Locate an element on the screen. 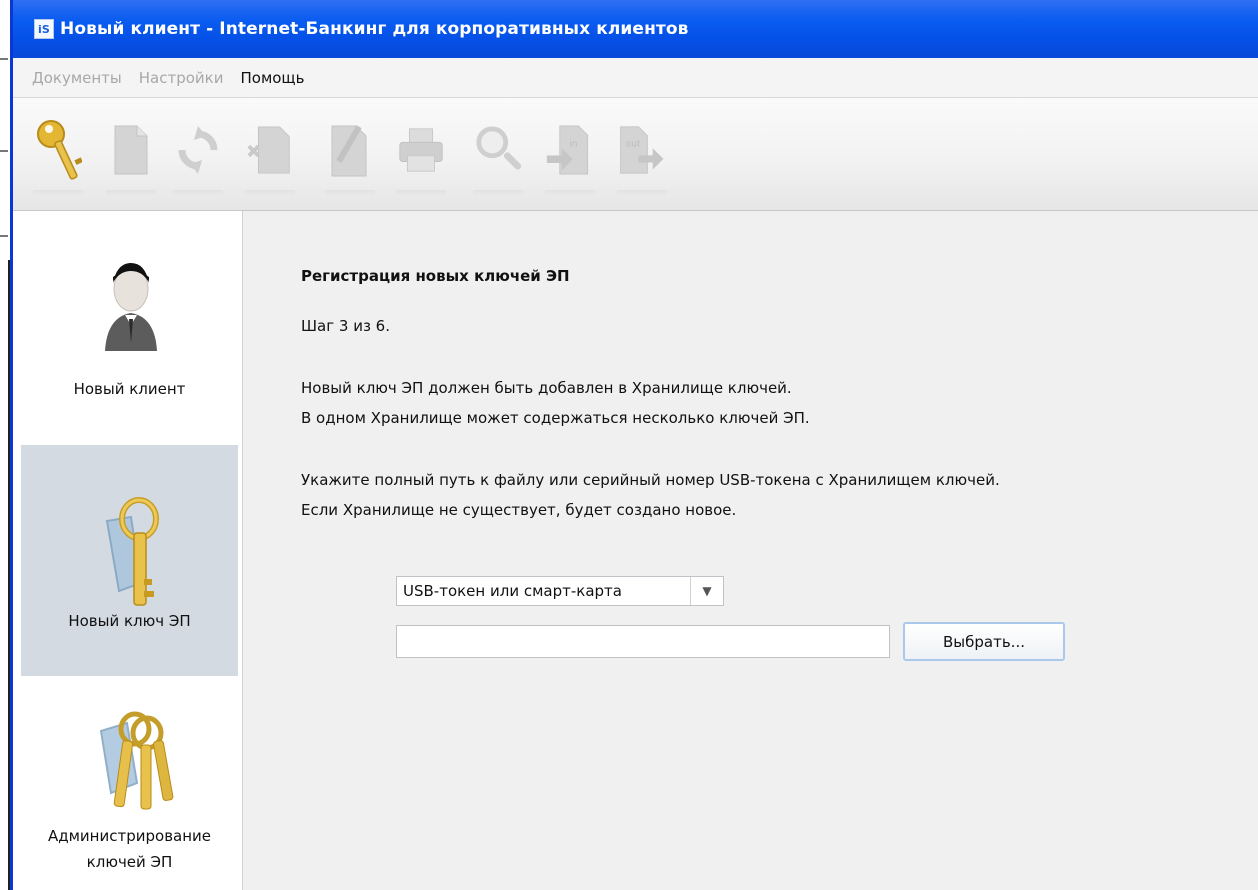 Image resolution: width=1258 pixels, height=890 pixels. refresh-icon is located at coordinates (198, 150).